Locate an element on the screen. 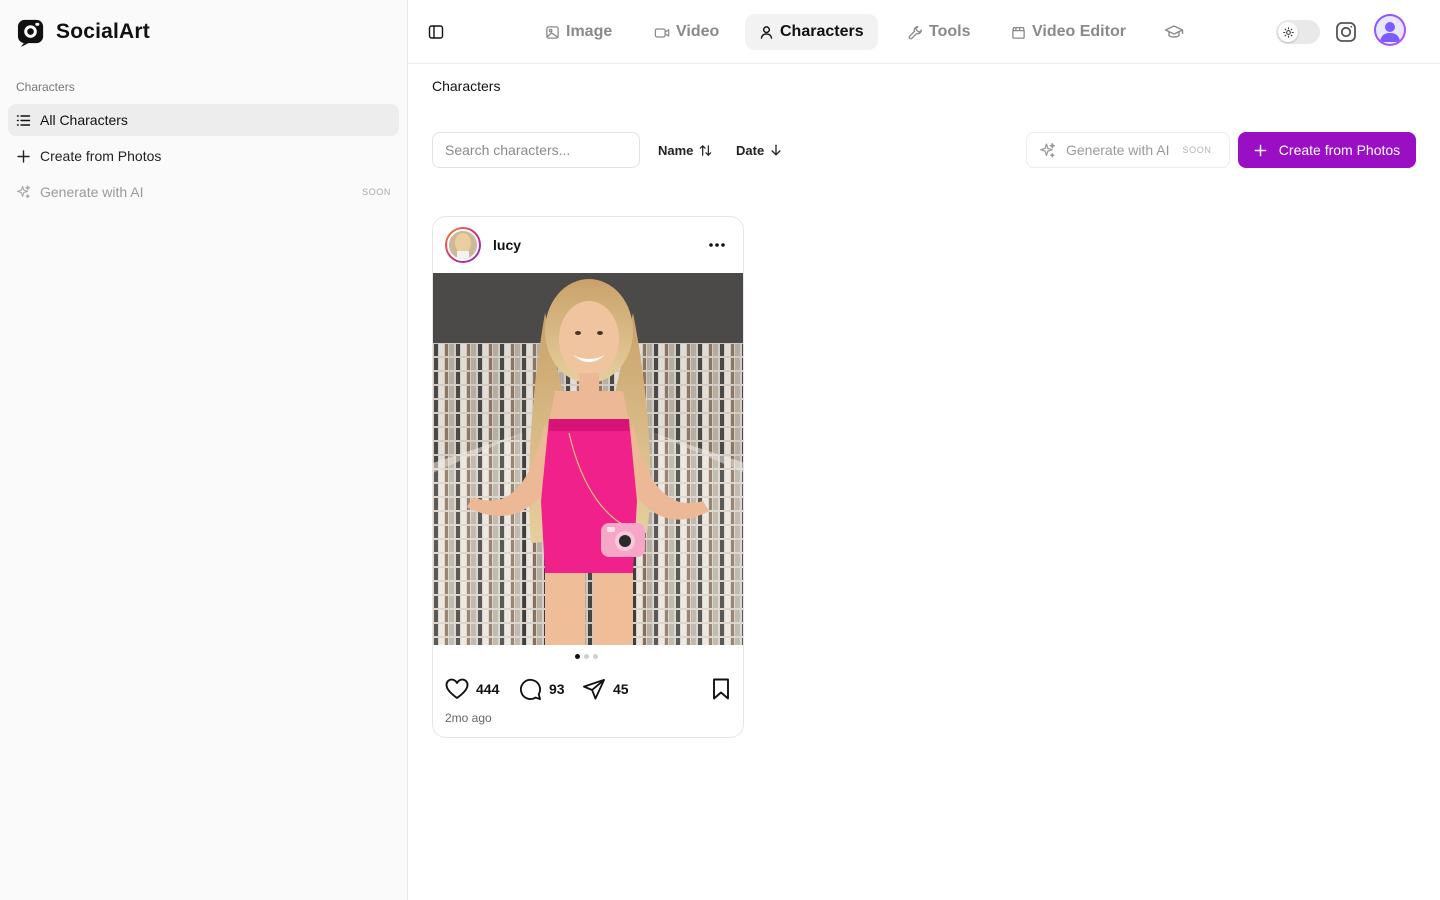  comment-icon is located at coordinates (530, 689).